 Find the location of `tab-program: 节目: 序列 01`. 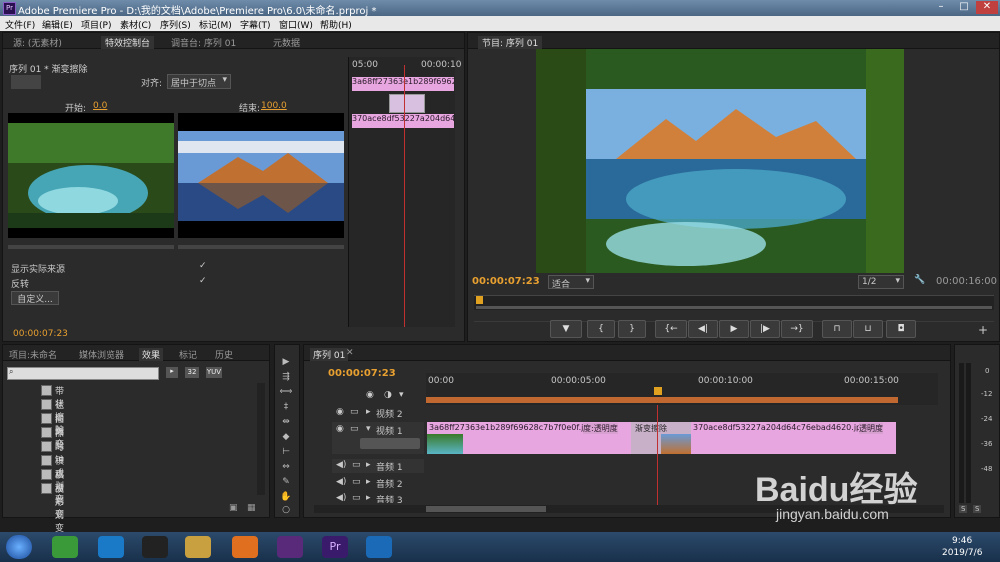

tab-program: 节目: 序列 01 is located at coordinates (510, 42).